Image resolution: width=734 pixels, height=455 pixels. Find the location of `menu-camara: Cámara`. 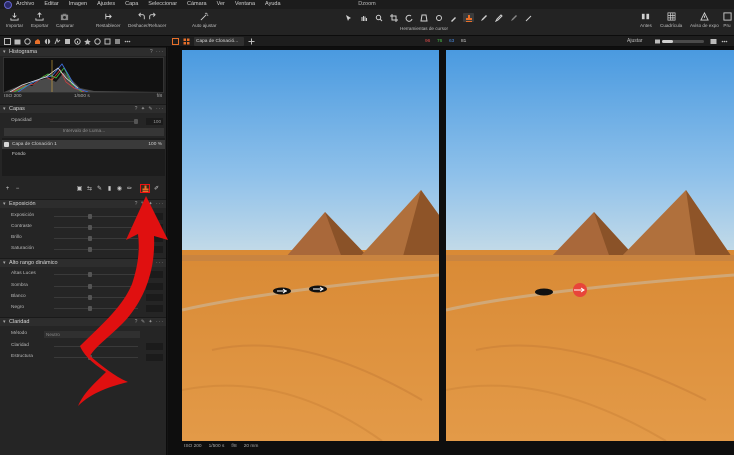

menu-camara: Cámara is located at coordinates (197, 4).